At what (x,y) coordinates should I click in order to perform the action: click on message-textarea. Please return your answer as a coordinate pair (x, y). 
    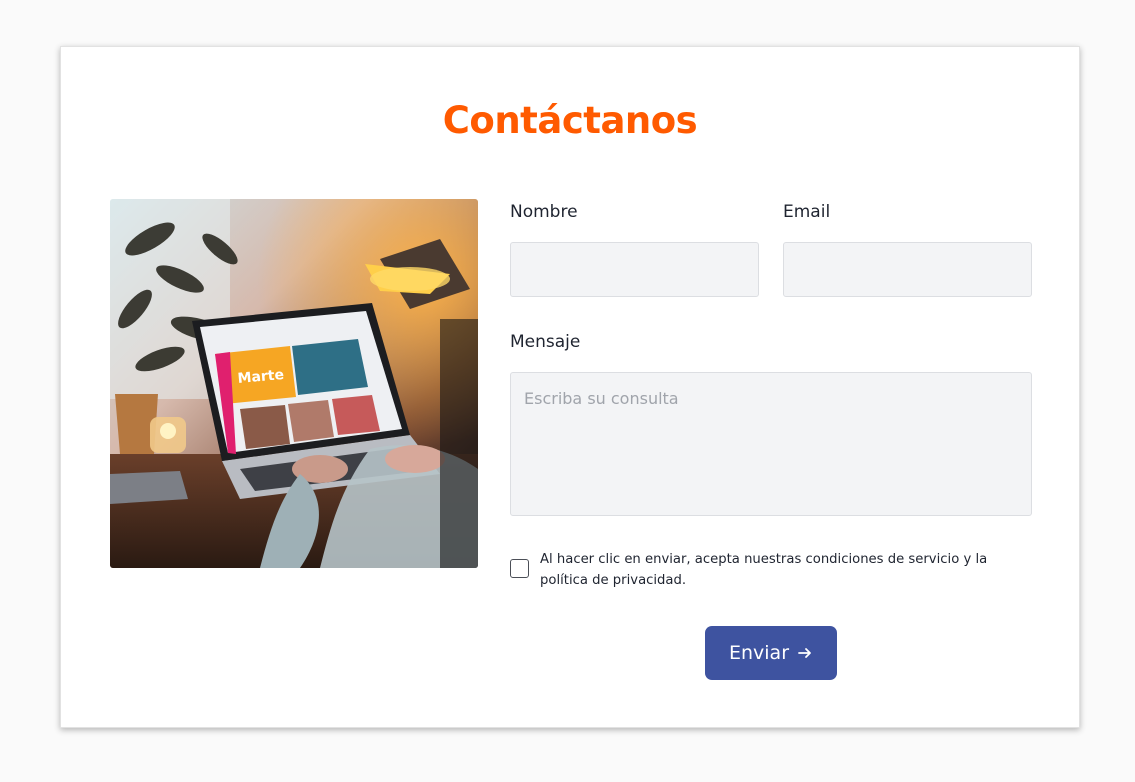
    Looking at the image, I should click on (771, 444).